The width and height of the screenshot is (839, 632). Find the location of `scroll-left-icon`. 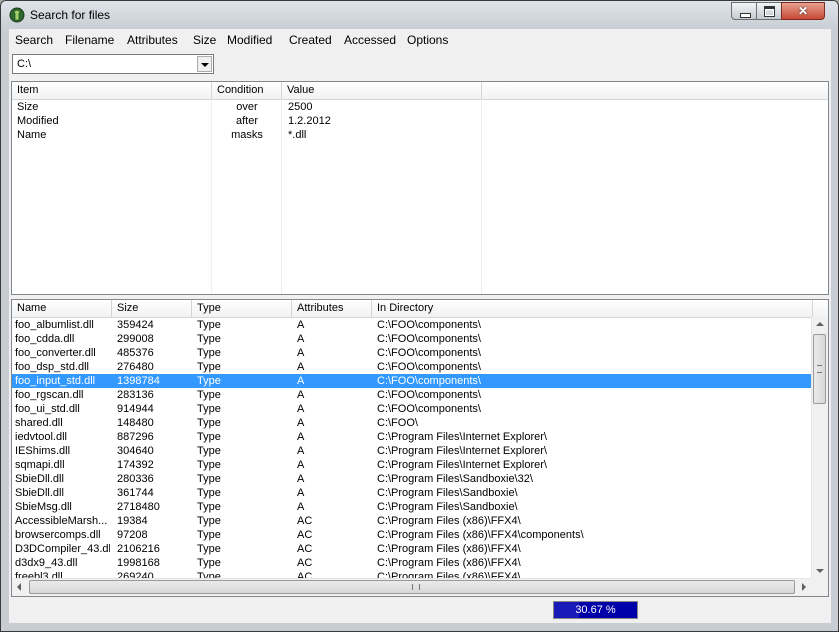

scroll-left-icon is located at coordinates (20, 587).